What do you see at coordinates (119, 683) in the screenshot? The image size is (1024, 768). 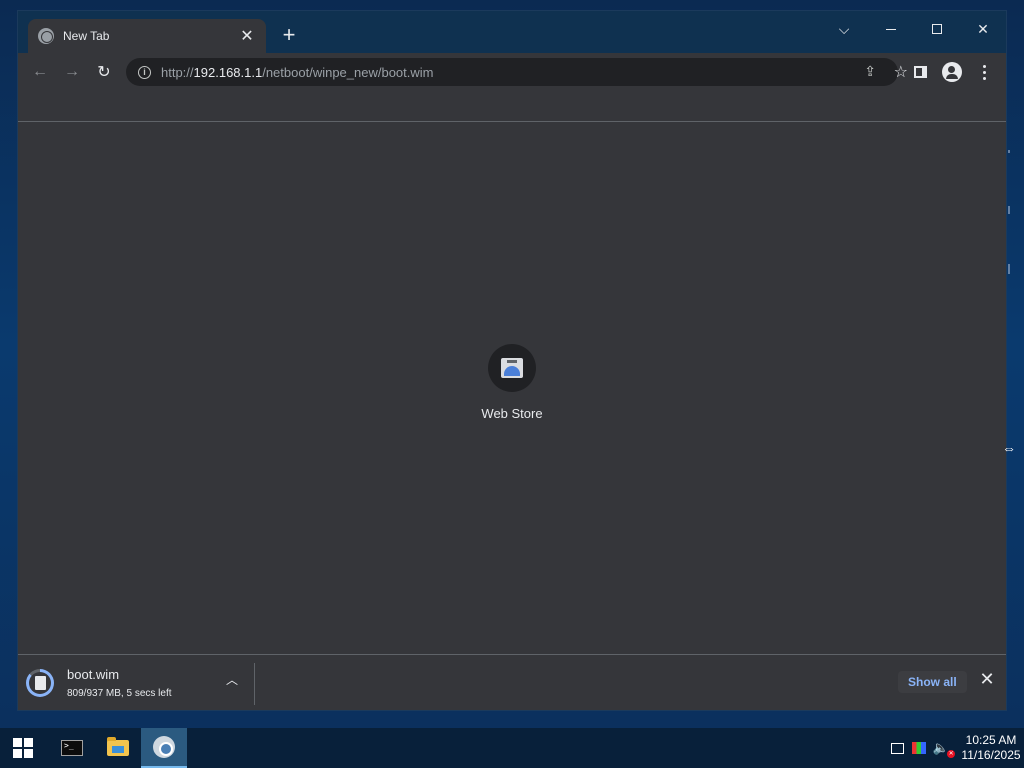 I see `download-text: boot.wim 809/937 MB, 5 secs left` at bounding box center [119, 683].